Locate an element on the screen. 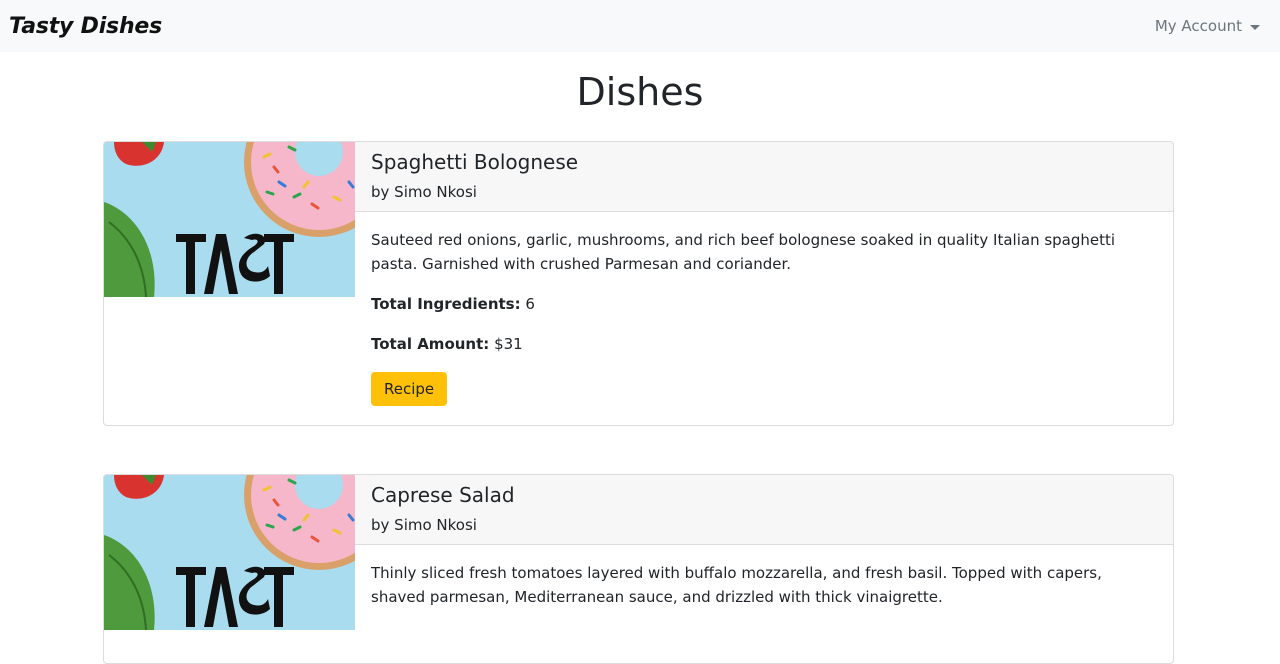  brand-logo: Tasty Dishes is located at coordinates (85, 26).